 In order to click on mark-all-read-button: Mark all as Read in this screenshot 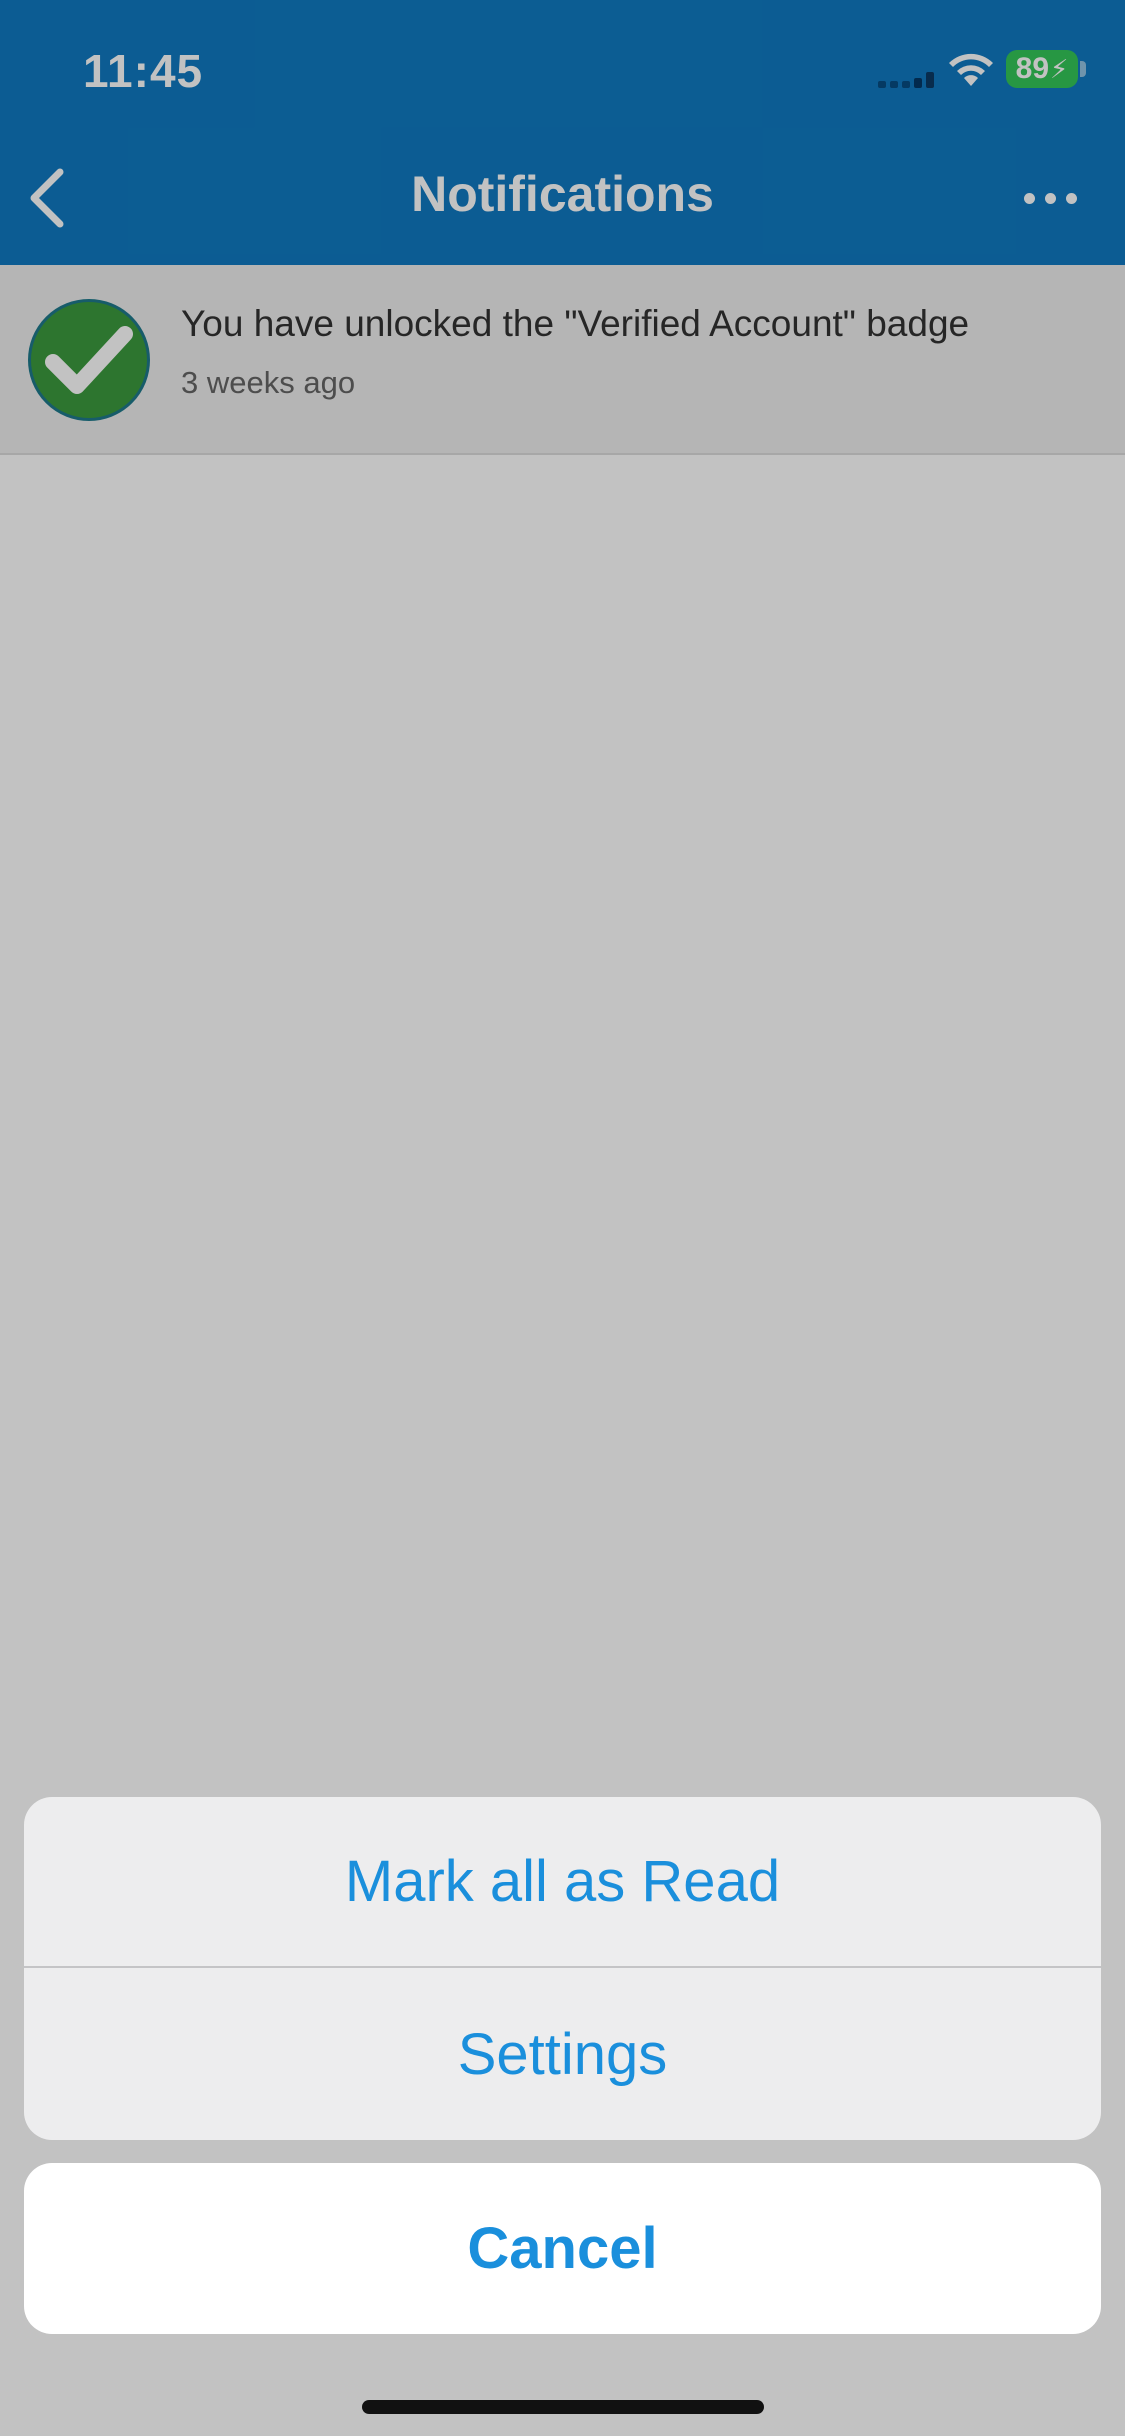, I will do `click(562, 1882)`.